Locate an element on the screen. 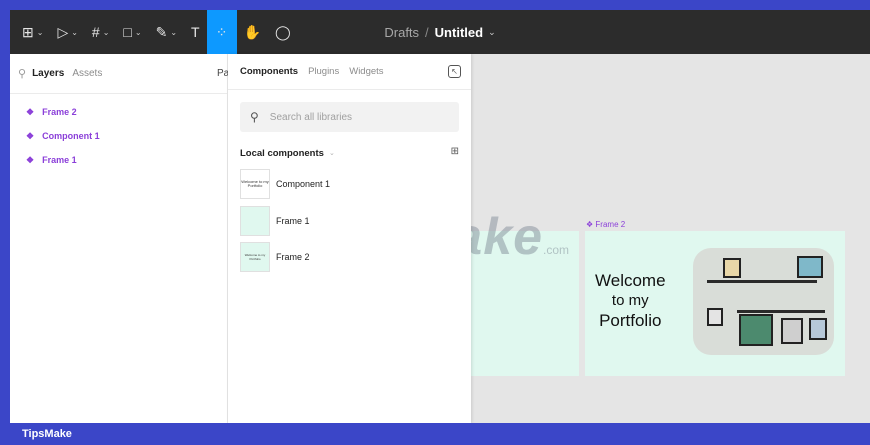  grid-view-icon: ⊞ is located at coordinates (455, 151).